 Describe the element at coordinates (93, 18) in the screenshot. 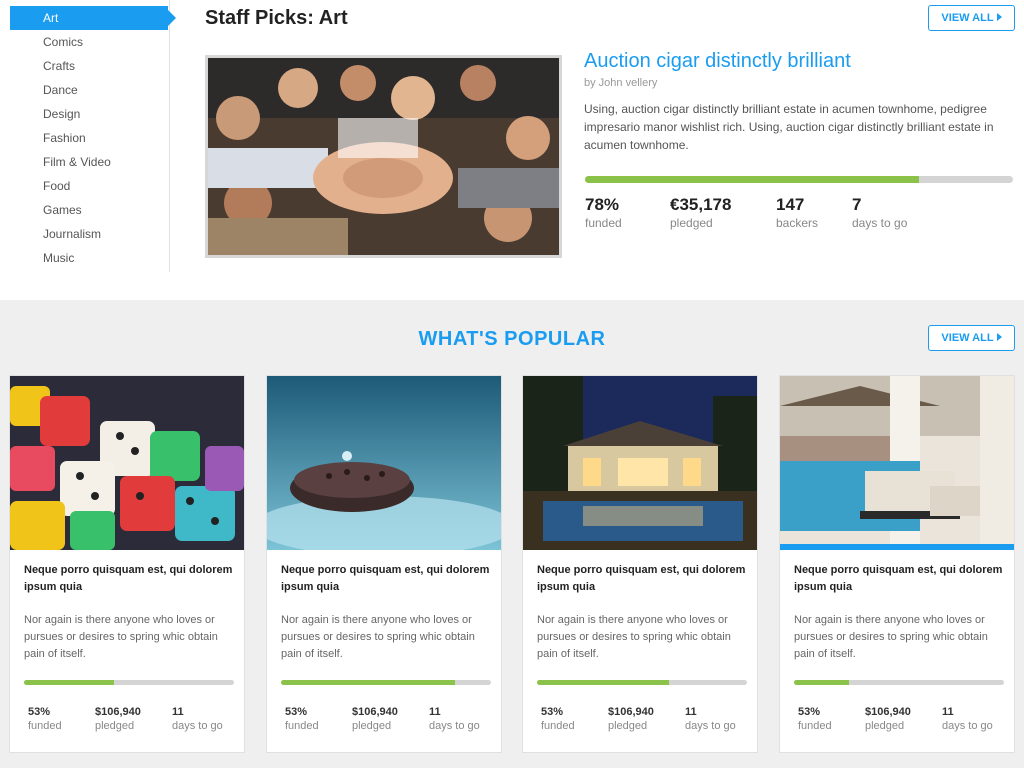

I see `category-item-art: Art` at that location.